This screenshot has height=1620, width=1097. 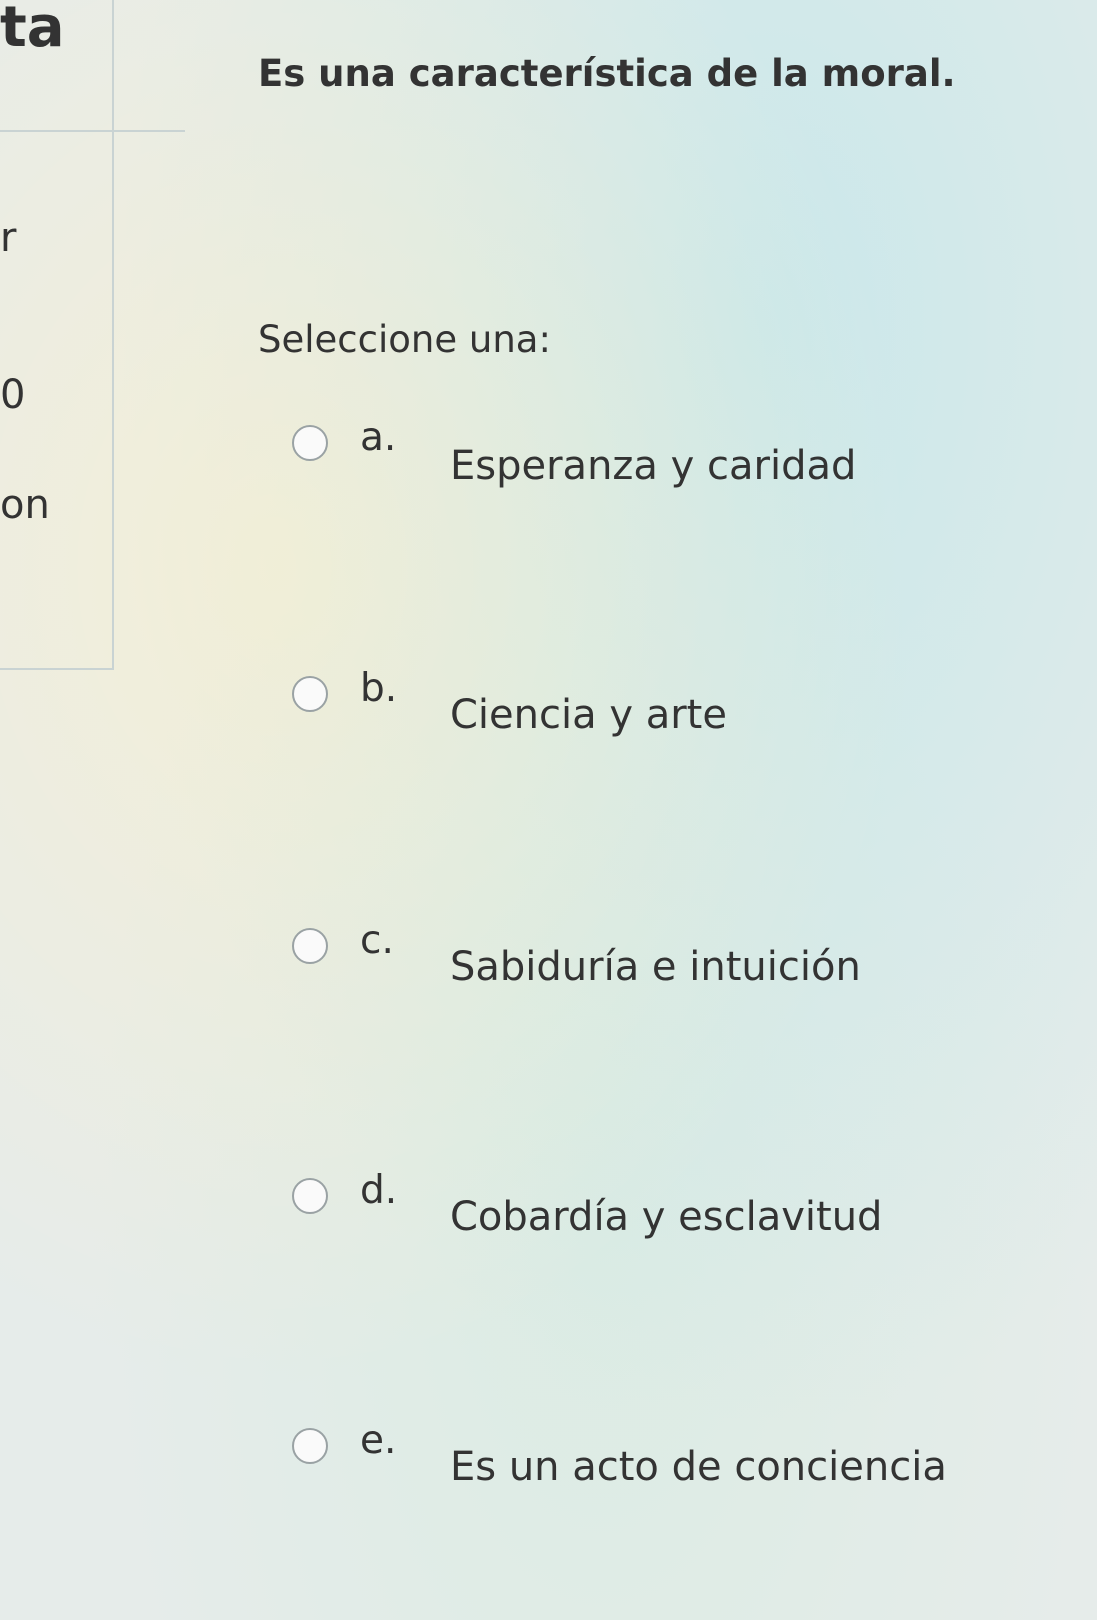 What do you see at coordinates (8, 238) in the screenshot?
I see `panel-text-fragment-1: r` at bounding box center [8, 238].